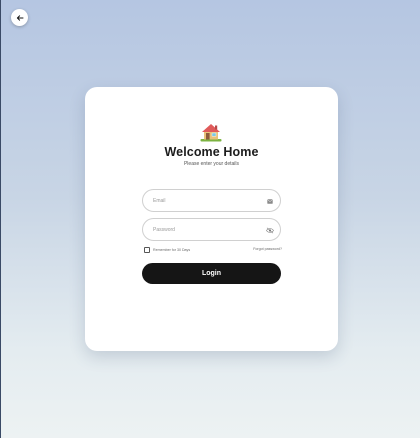  I want to click on eye-off-icon, so click(270, 230).